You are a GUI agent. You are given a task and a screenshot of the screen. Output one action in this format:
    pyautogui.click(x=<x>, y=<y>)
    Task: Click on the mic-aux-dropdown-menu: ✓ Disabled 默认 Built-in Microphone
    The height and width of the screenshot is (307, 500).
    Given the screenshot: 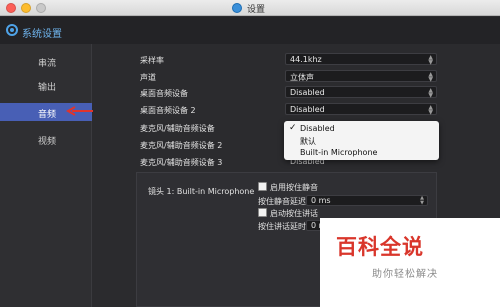 What is the action you would take?
    pyautogui.click(x=361, y=140)
    